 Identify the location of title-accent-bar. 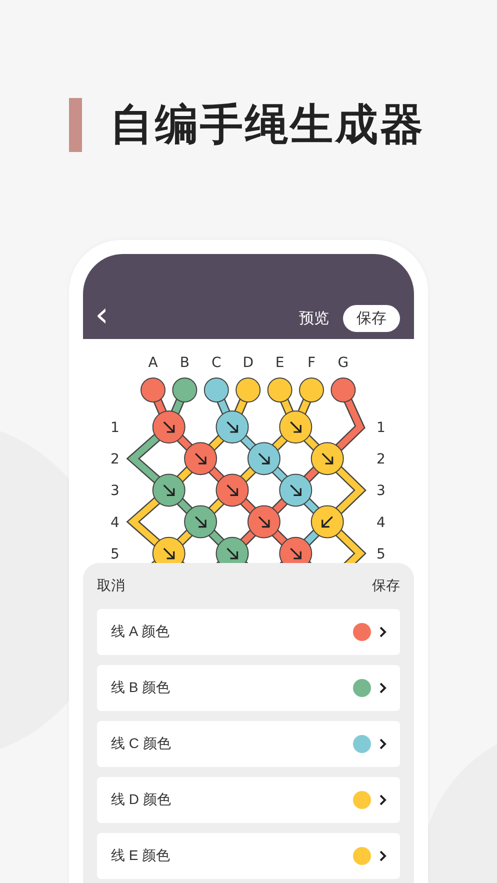
(75, 125).